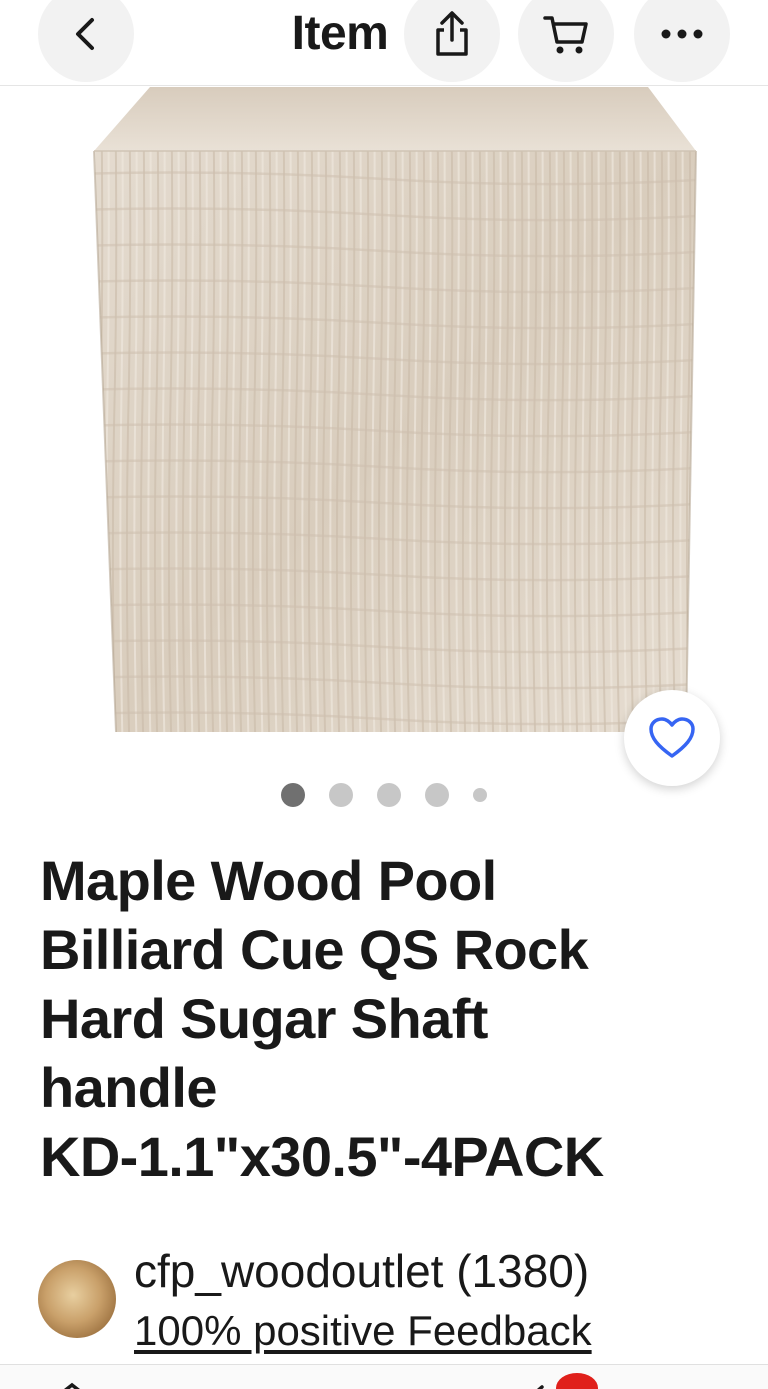 The height and width of the screenshot is (1389, 768). Describe the element at coordinates (686, 1384) in the screenshot. I see `selling-icon` at that location.